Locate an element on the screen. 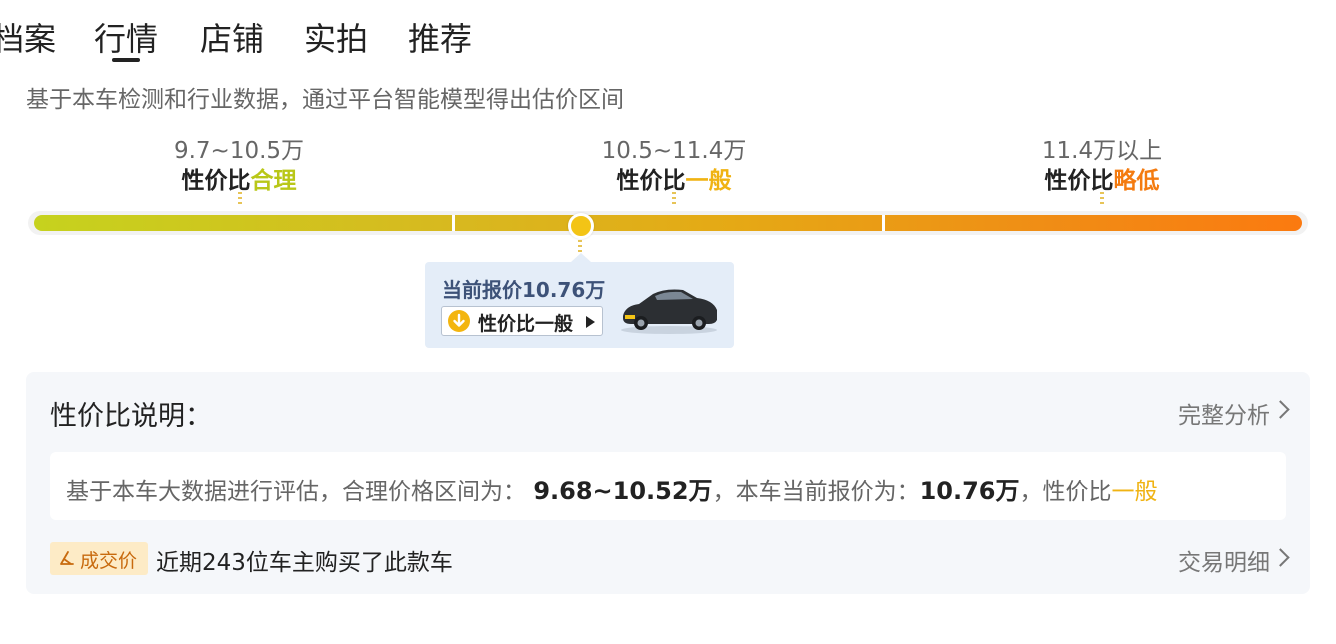  segment-level-average: 一般 is located at coordinates (708, 181).